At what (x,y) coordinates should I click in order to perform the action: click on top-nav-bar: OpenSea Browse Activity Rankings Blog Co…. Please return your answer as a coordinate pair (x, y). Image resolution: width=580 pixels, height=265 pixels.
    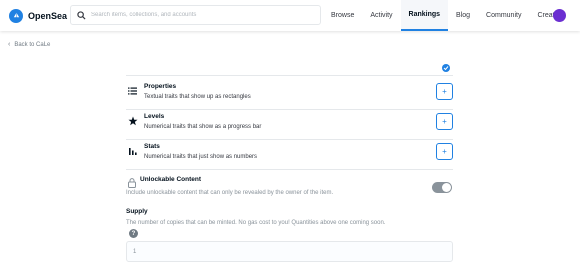
    Looking at the image, I should click on (290, 15).